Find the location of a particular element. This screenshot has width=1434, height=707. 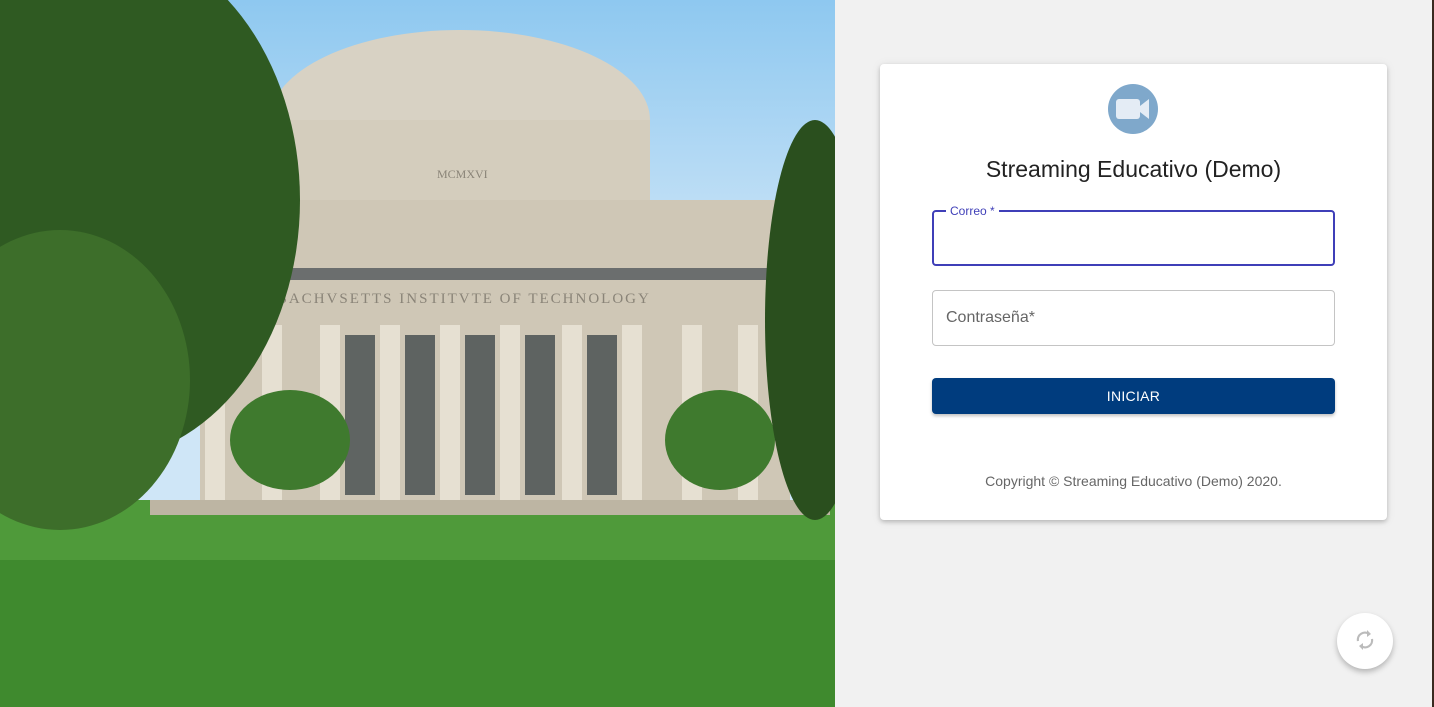

password-input is located at coordinates (1133, 318).